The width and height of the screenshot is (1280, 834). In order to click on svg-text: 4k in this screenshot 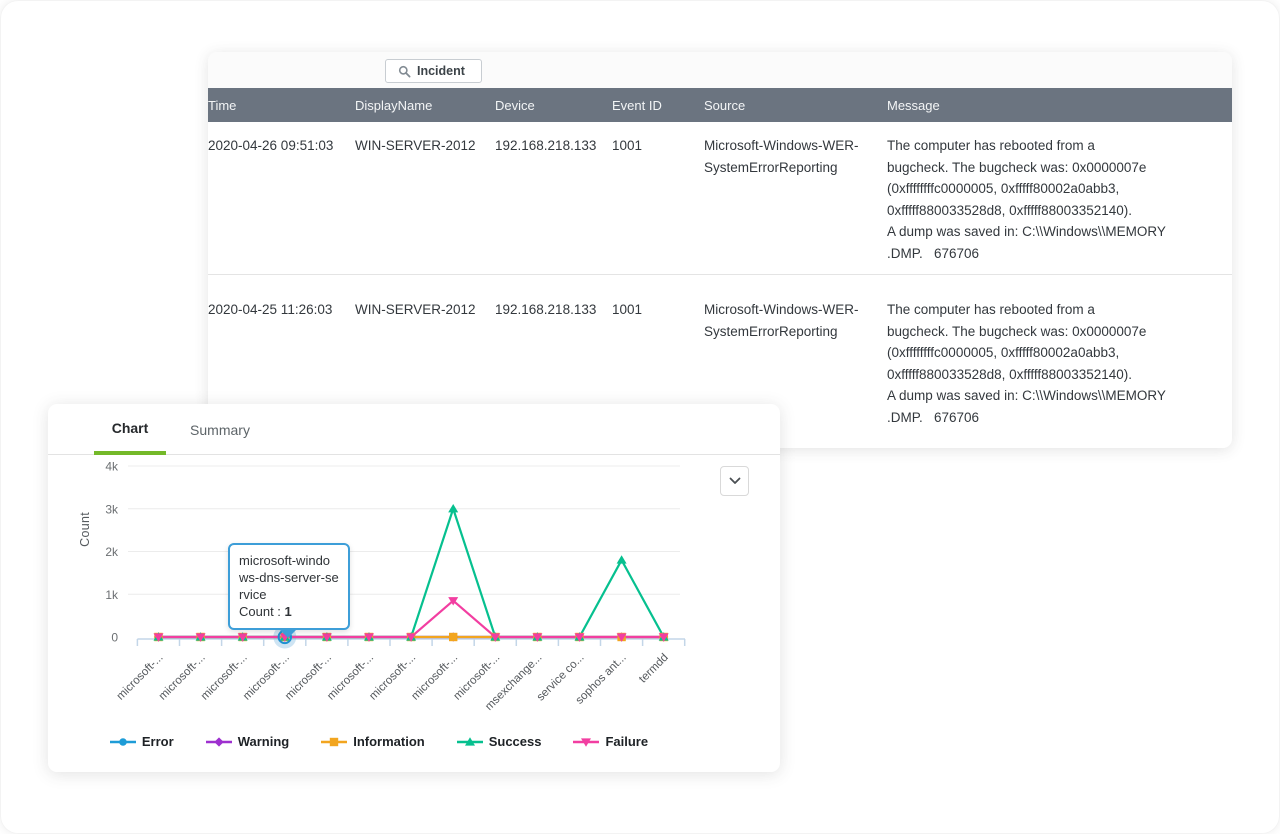, I will do `click(112, 467)`.